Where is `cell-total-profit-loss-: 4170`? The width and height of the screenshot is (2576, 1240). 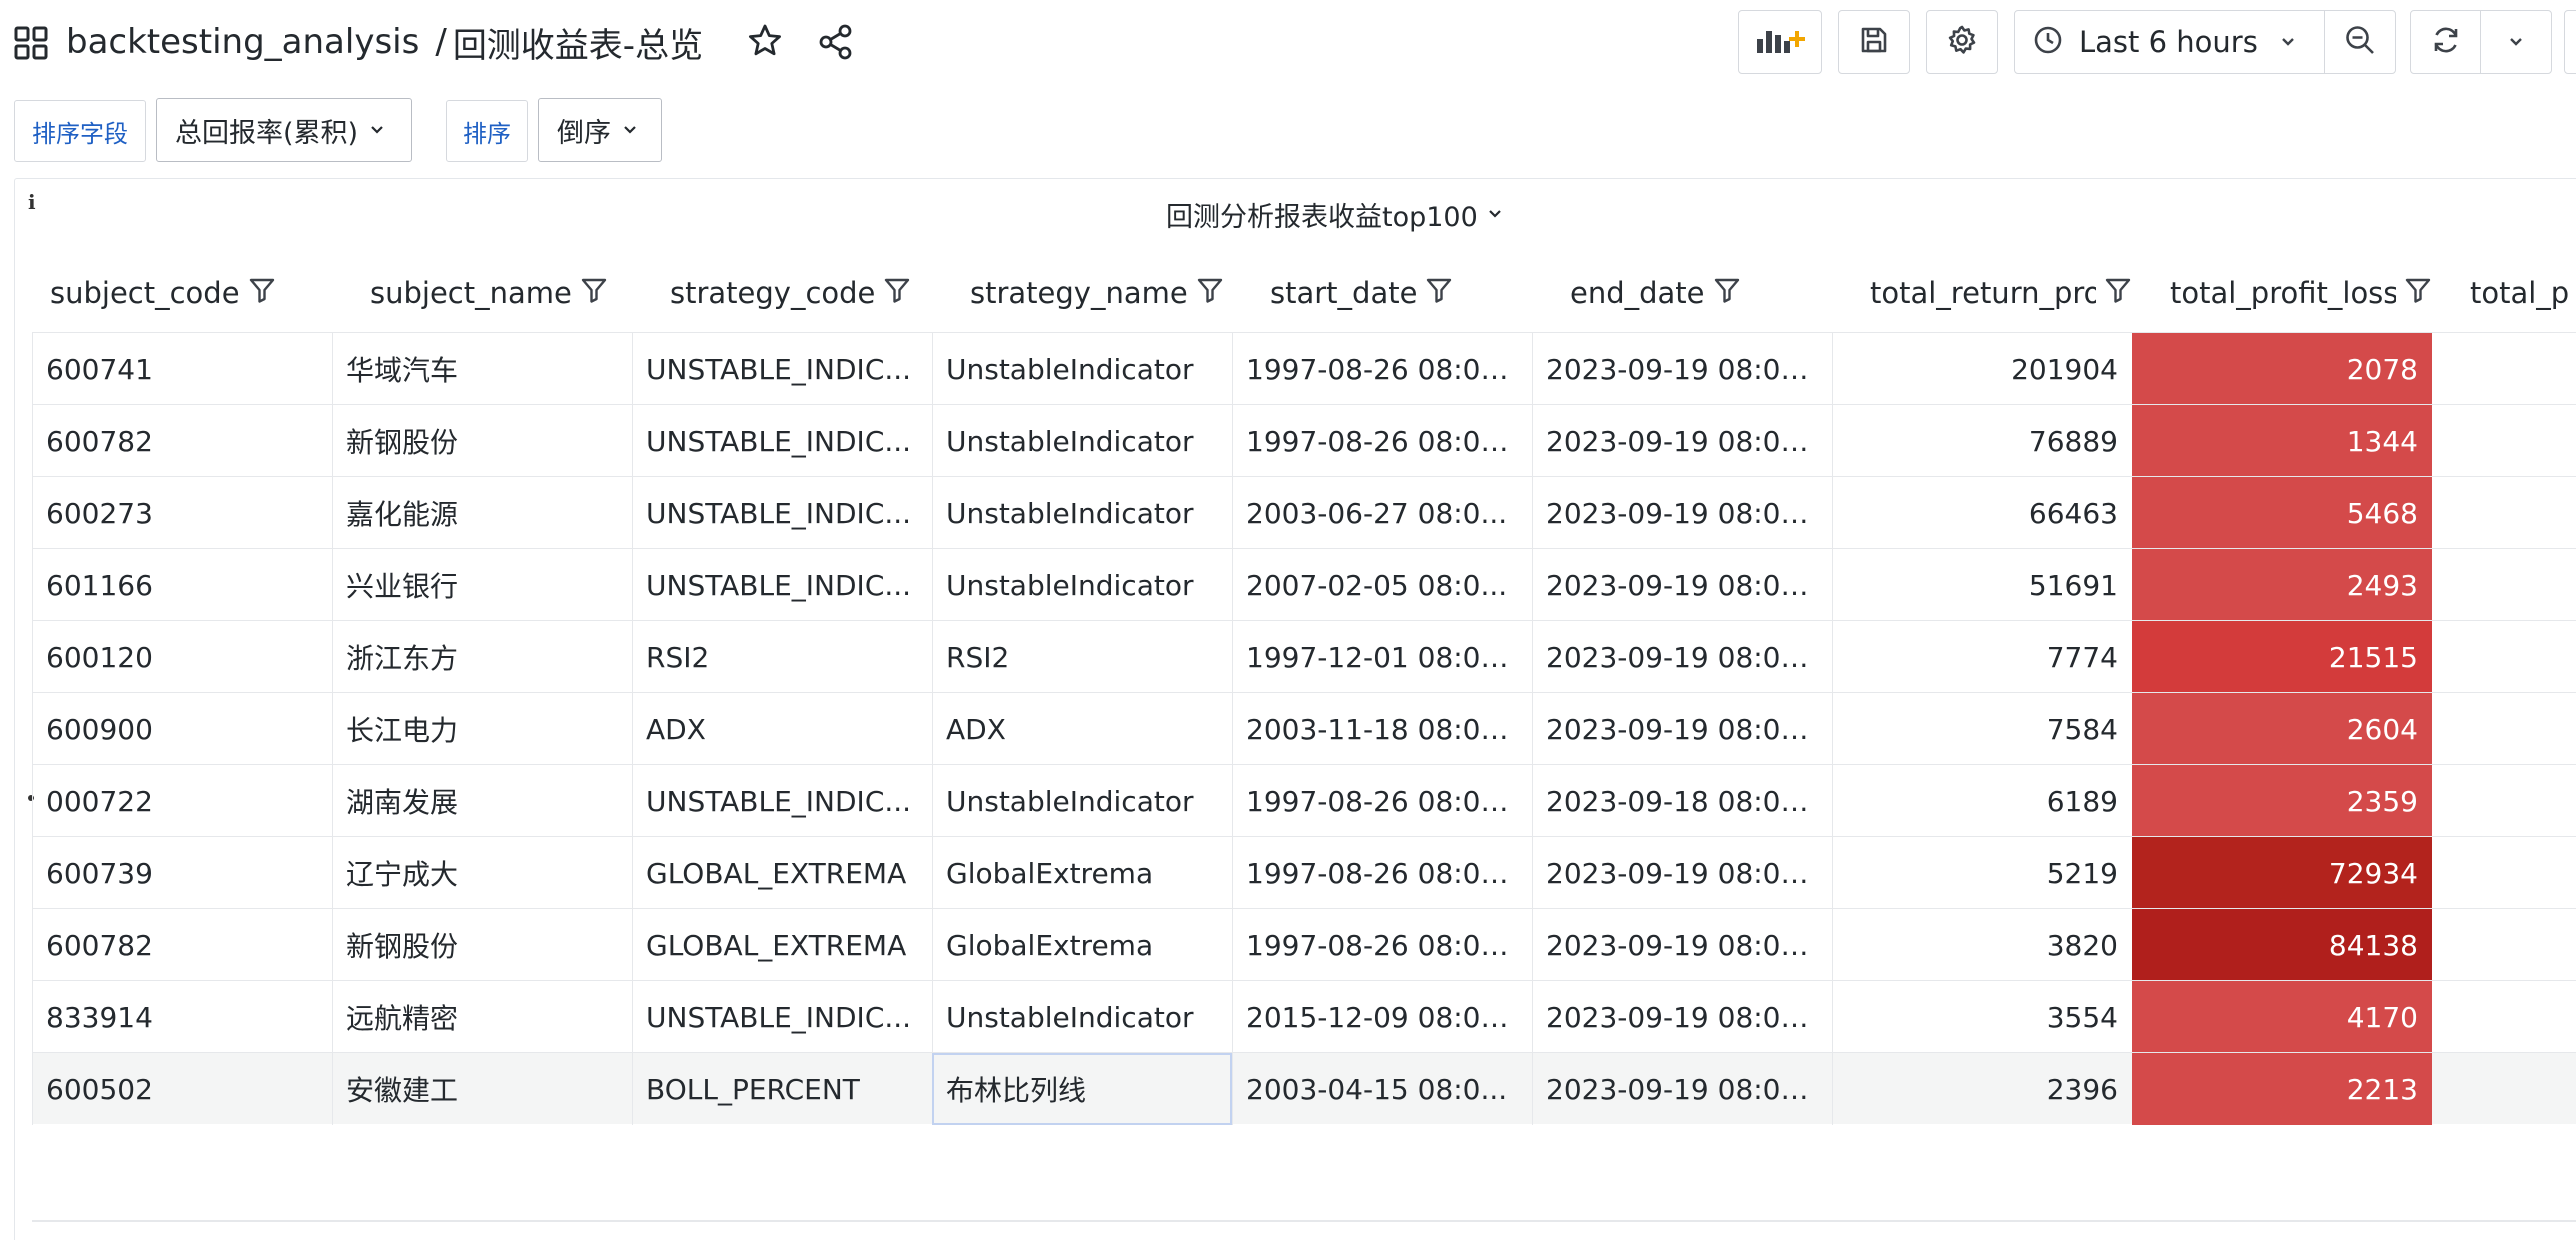 cell-total-profit-loss-: 4170 is located at coordinates (2282, 1017).